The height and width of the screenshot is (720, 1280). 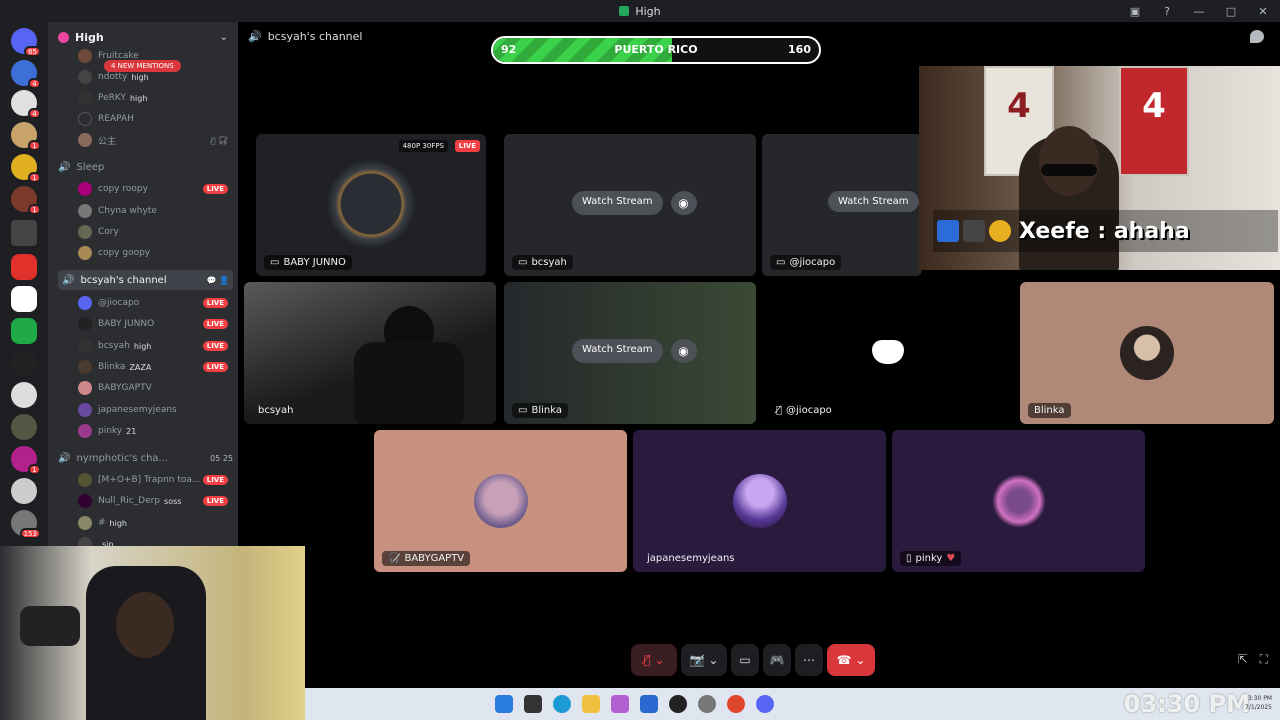 I want to click on chat-and-invite-icon: 💬 👤, so click(x=218, y=280).